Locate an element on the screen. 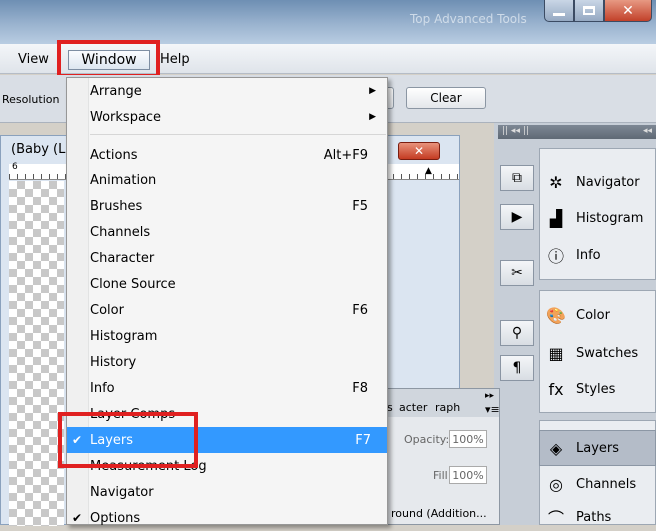  dock-item-label: Color is located at coordinates (593, 315).